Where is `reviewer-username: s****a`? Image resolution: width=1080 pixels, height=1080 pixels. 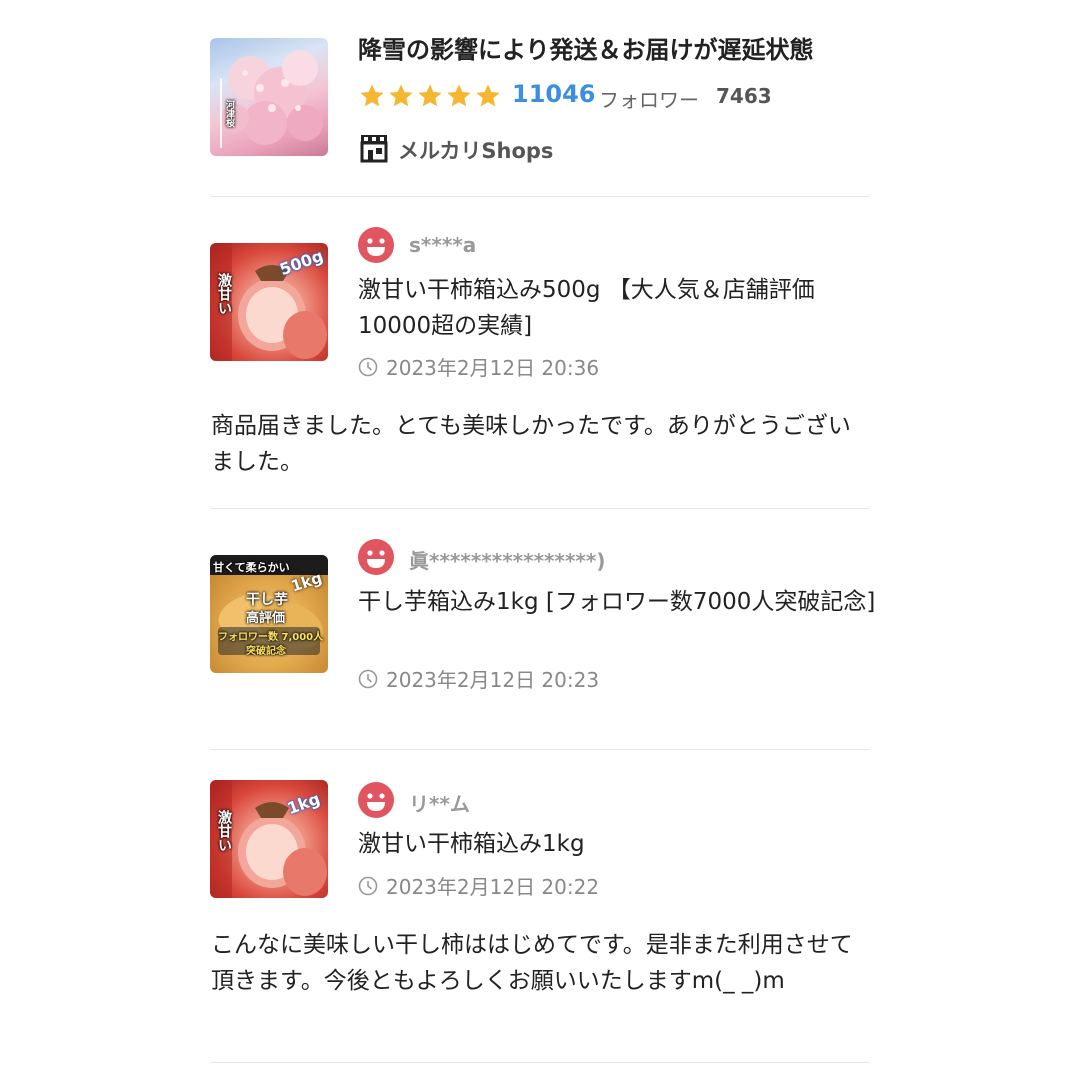
reviewer-username: s****a is located at coordinates (442, 245).